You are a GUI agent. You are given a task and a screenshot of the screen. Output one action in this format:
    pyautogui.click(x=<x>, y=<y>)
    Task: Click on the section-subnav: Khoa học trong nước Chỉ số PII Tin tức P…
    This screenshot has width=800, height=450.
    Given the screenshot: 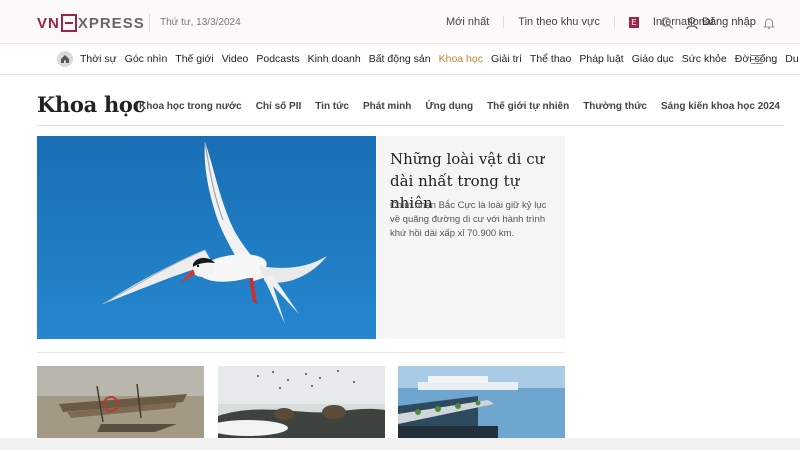 What is the action you would take?
    pyautogui.click(x=466, y=106)
    